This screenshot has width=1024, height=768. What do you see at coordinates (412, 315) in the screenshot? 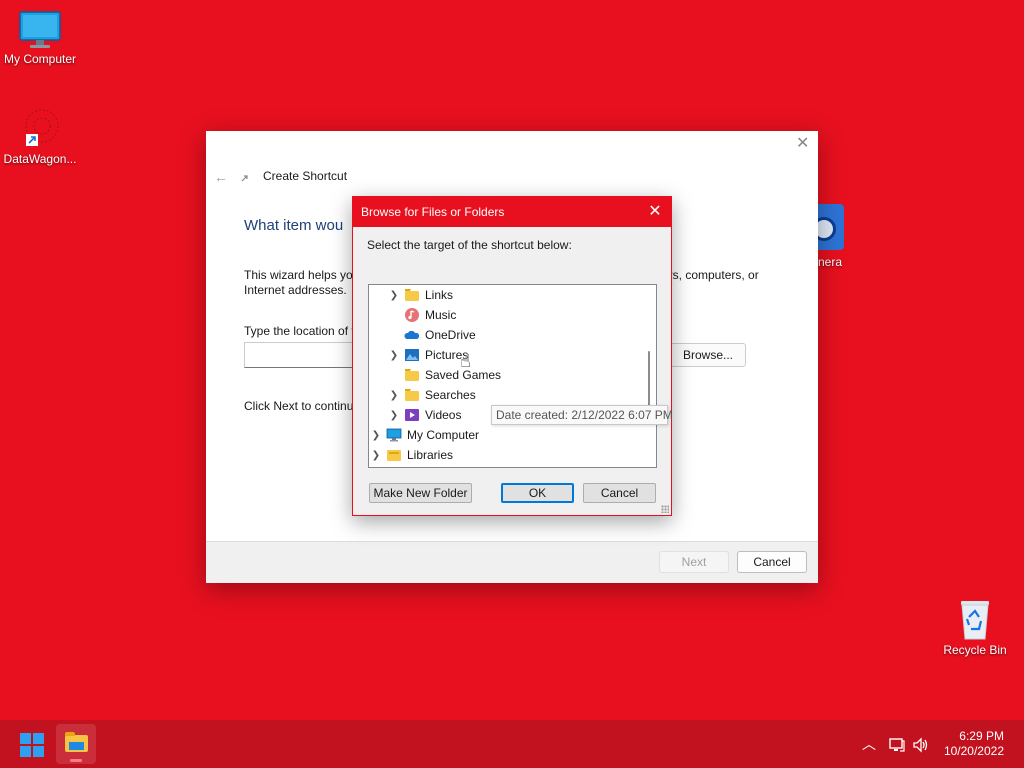
I see `music-icon` at bounding box center [412, 315].